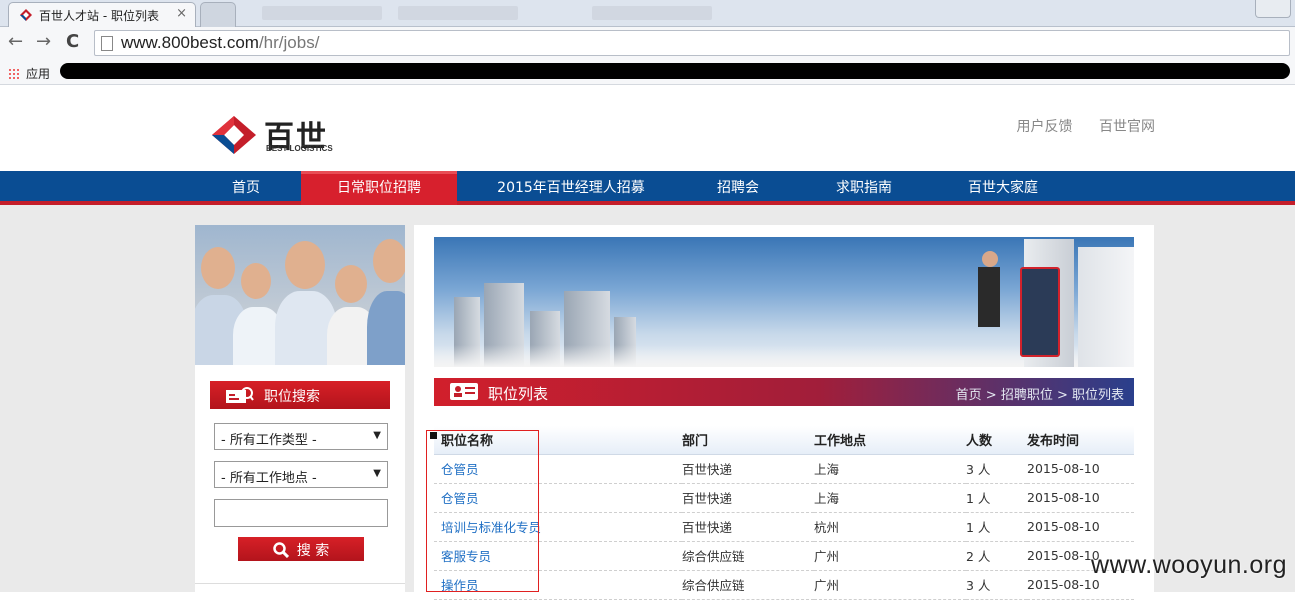  I want to click on location-value: - 所有工作地点 -, so click(269, 478).